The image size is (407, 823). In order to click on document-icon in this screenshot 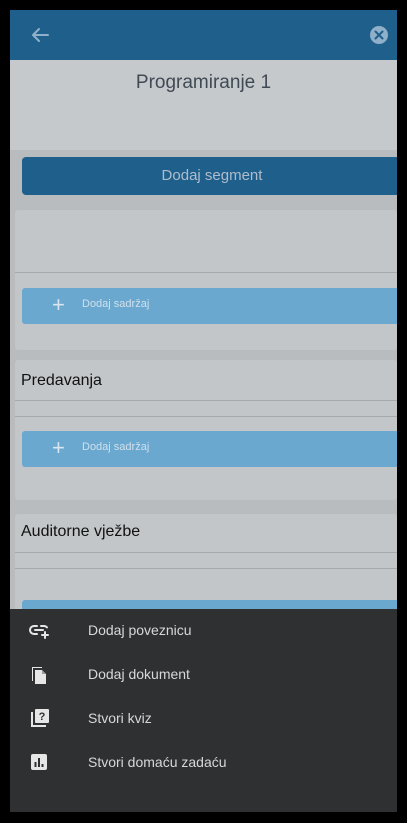, I will do `click(39, 675)`.